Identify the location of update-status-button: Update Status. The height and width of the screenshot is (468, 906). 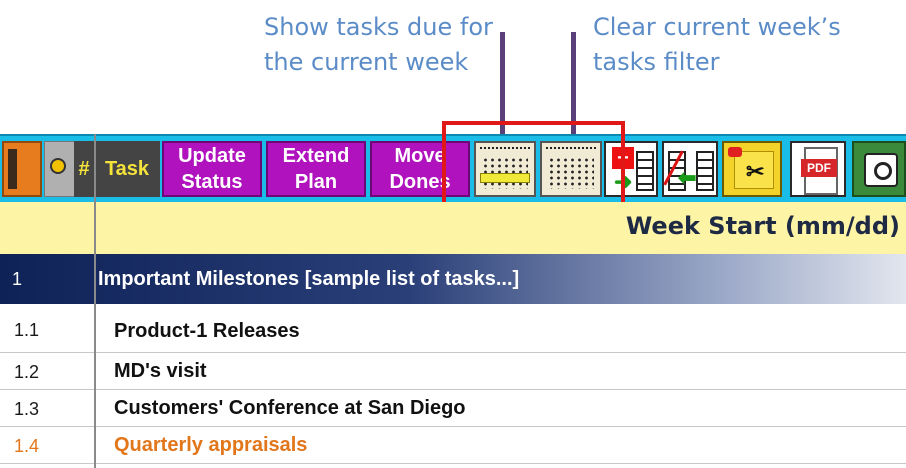
(212, 169).